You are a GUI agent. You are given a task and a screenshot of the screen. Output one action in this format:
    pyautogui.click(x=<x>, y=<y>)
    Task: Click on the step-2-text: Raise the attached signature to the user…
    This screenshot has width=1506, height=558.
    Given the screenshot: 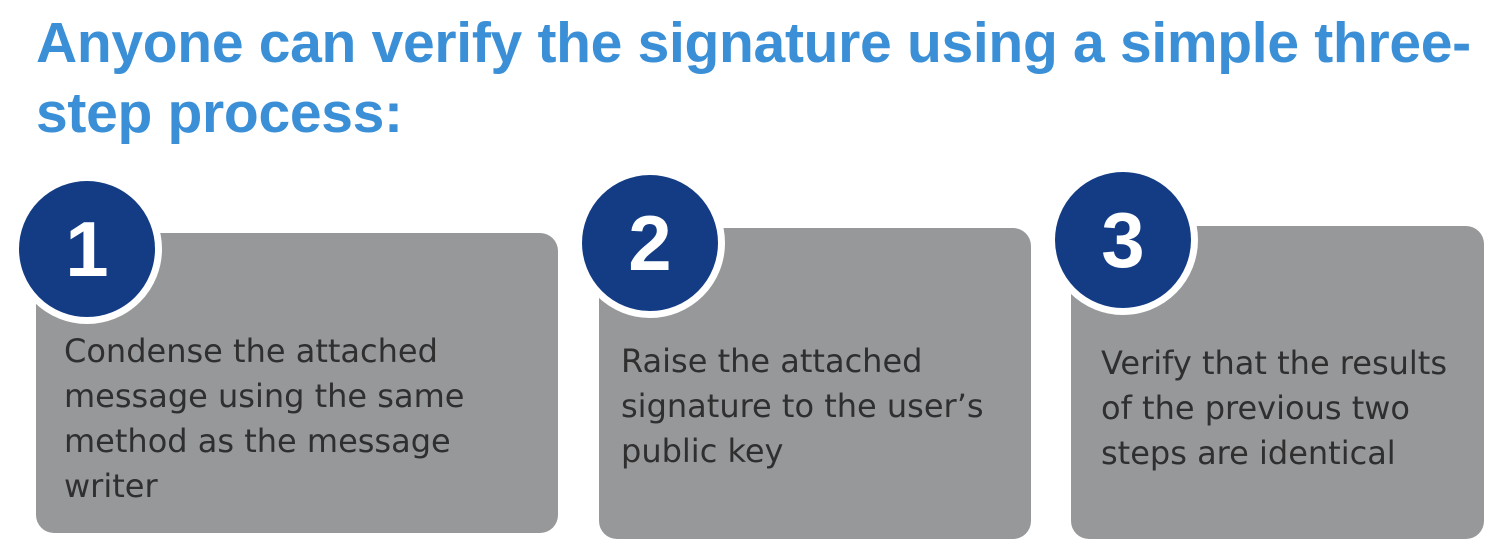 What is the action you would take?
    pyautogui.click(x=802, y=406)
    